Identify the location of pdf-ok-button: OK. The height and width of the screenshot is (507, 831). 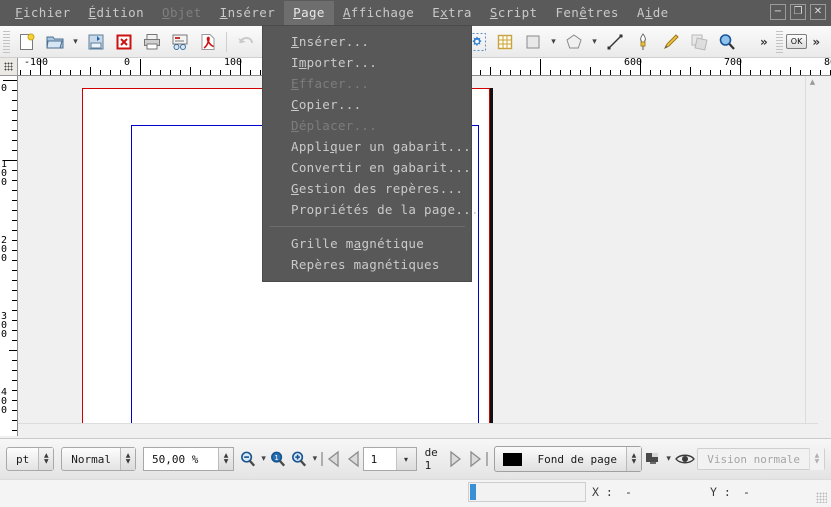
(796, 41).